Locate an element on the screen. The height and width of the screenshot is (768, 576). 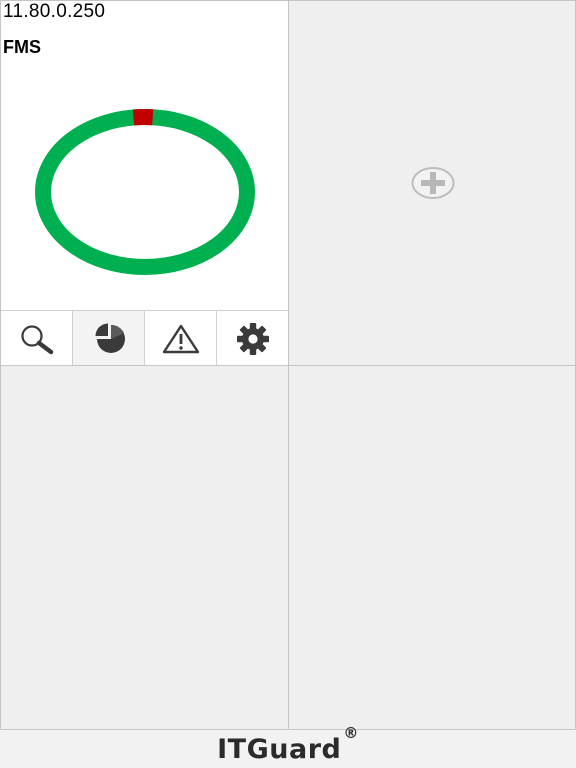
brand-logo: ITGuard® is located at coordinates (288, 744).